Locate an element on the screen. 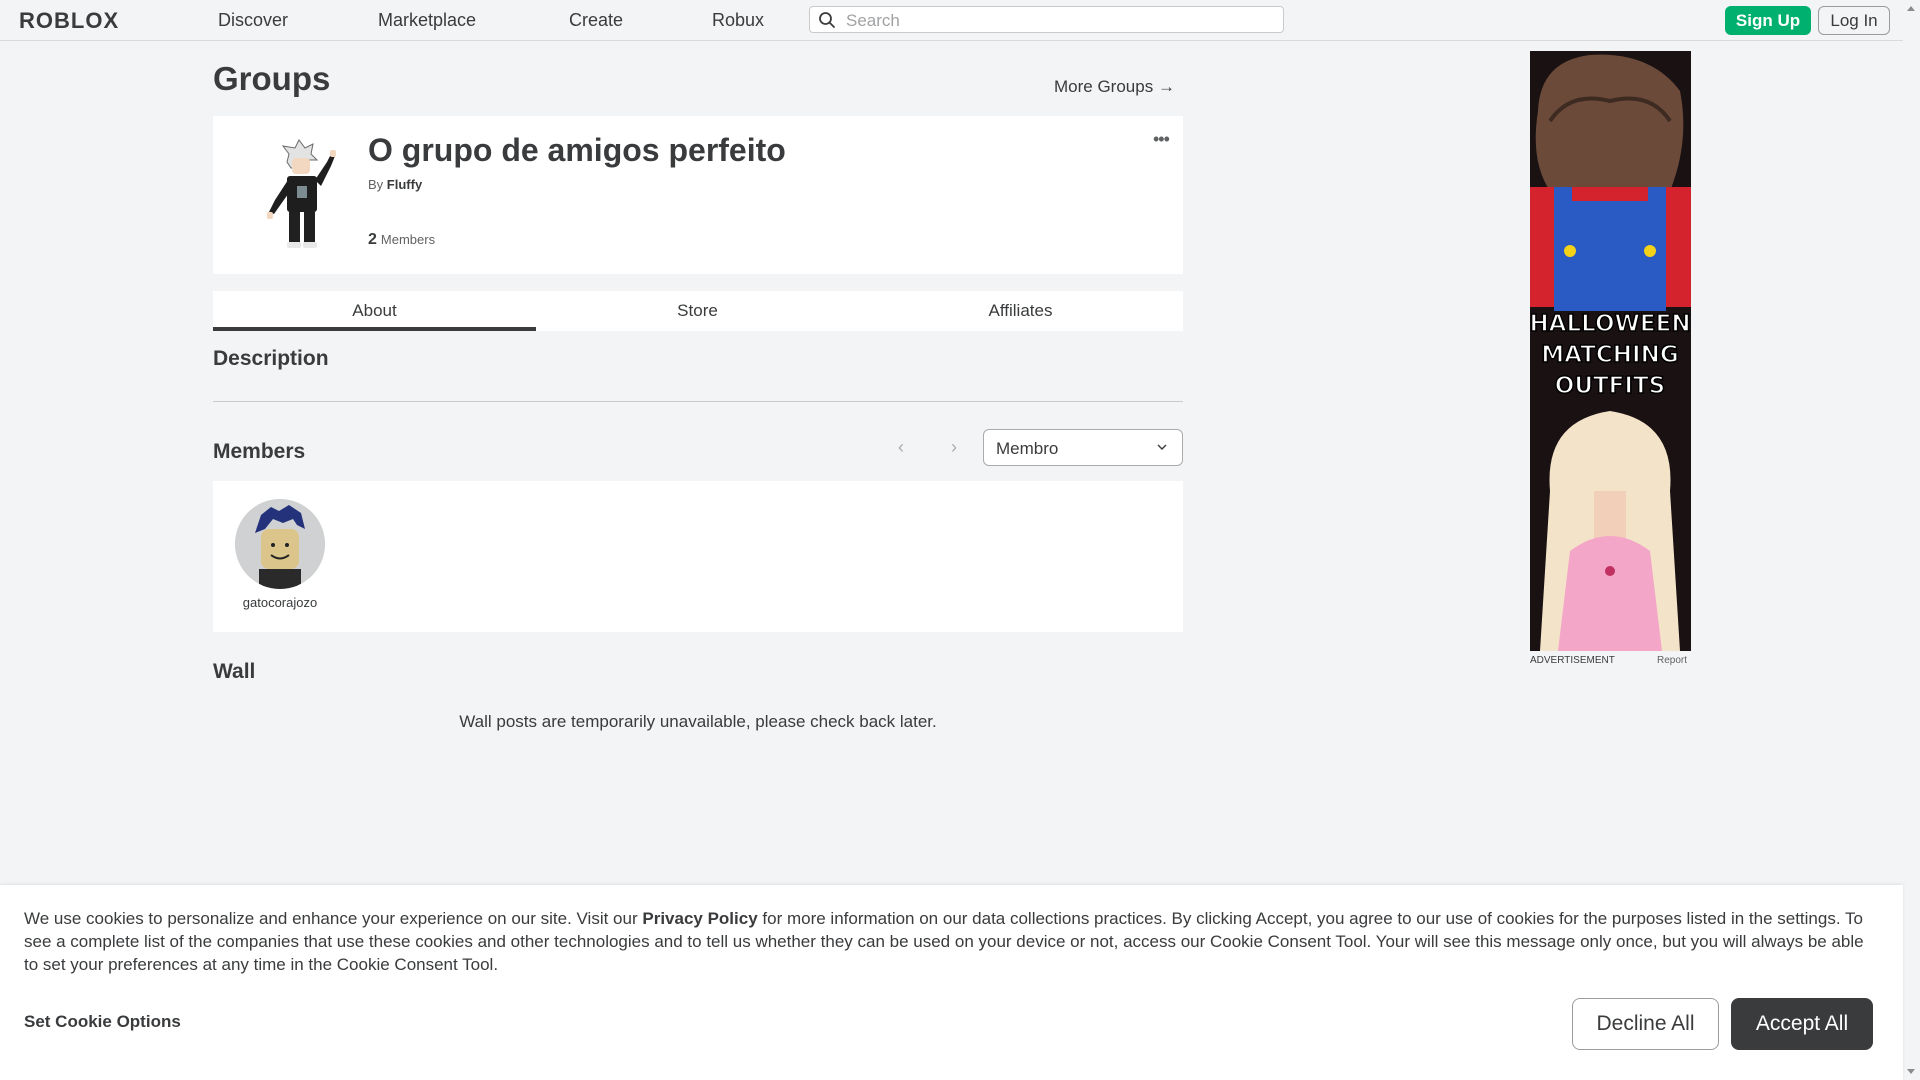  advertisement-image: HALLOWEEN MATCHING OUTFITS is located at coordinates (1610, 351).